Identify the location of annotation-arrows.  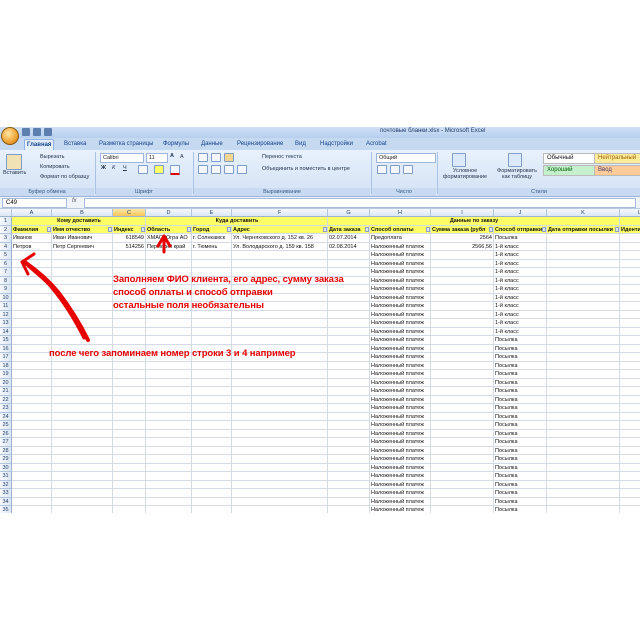
(96, 288).